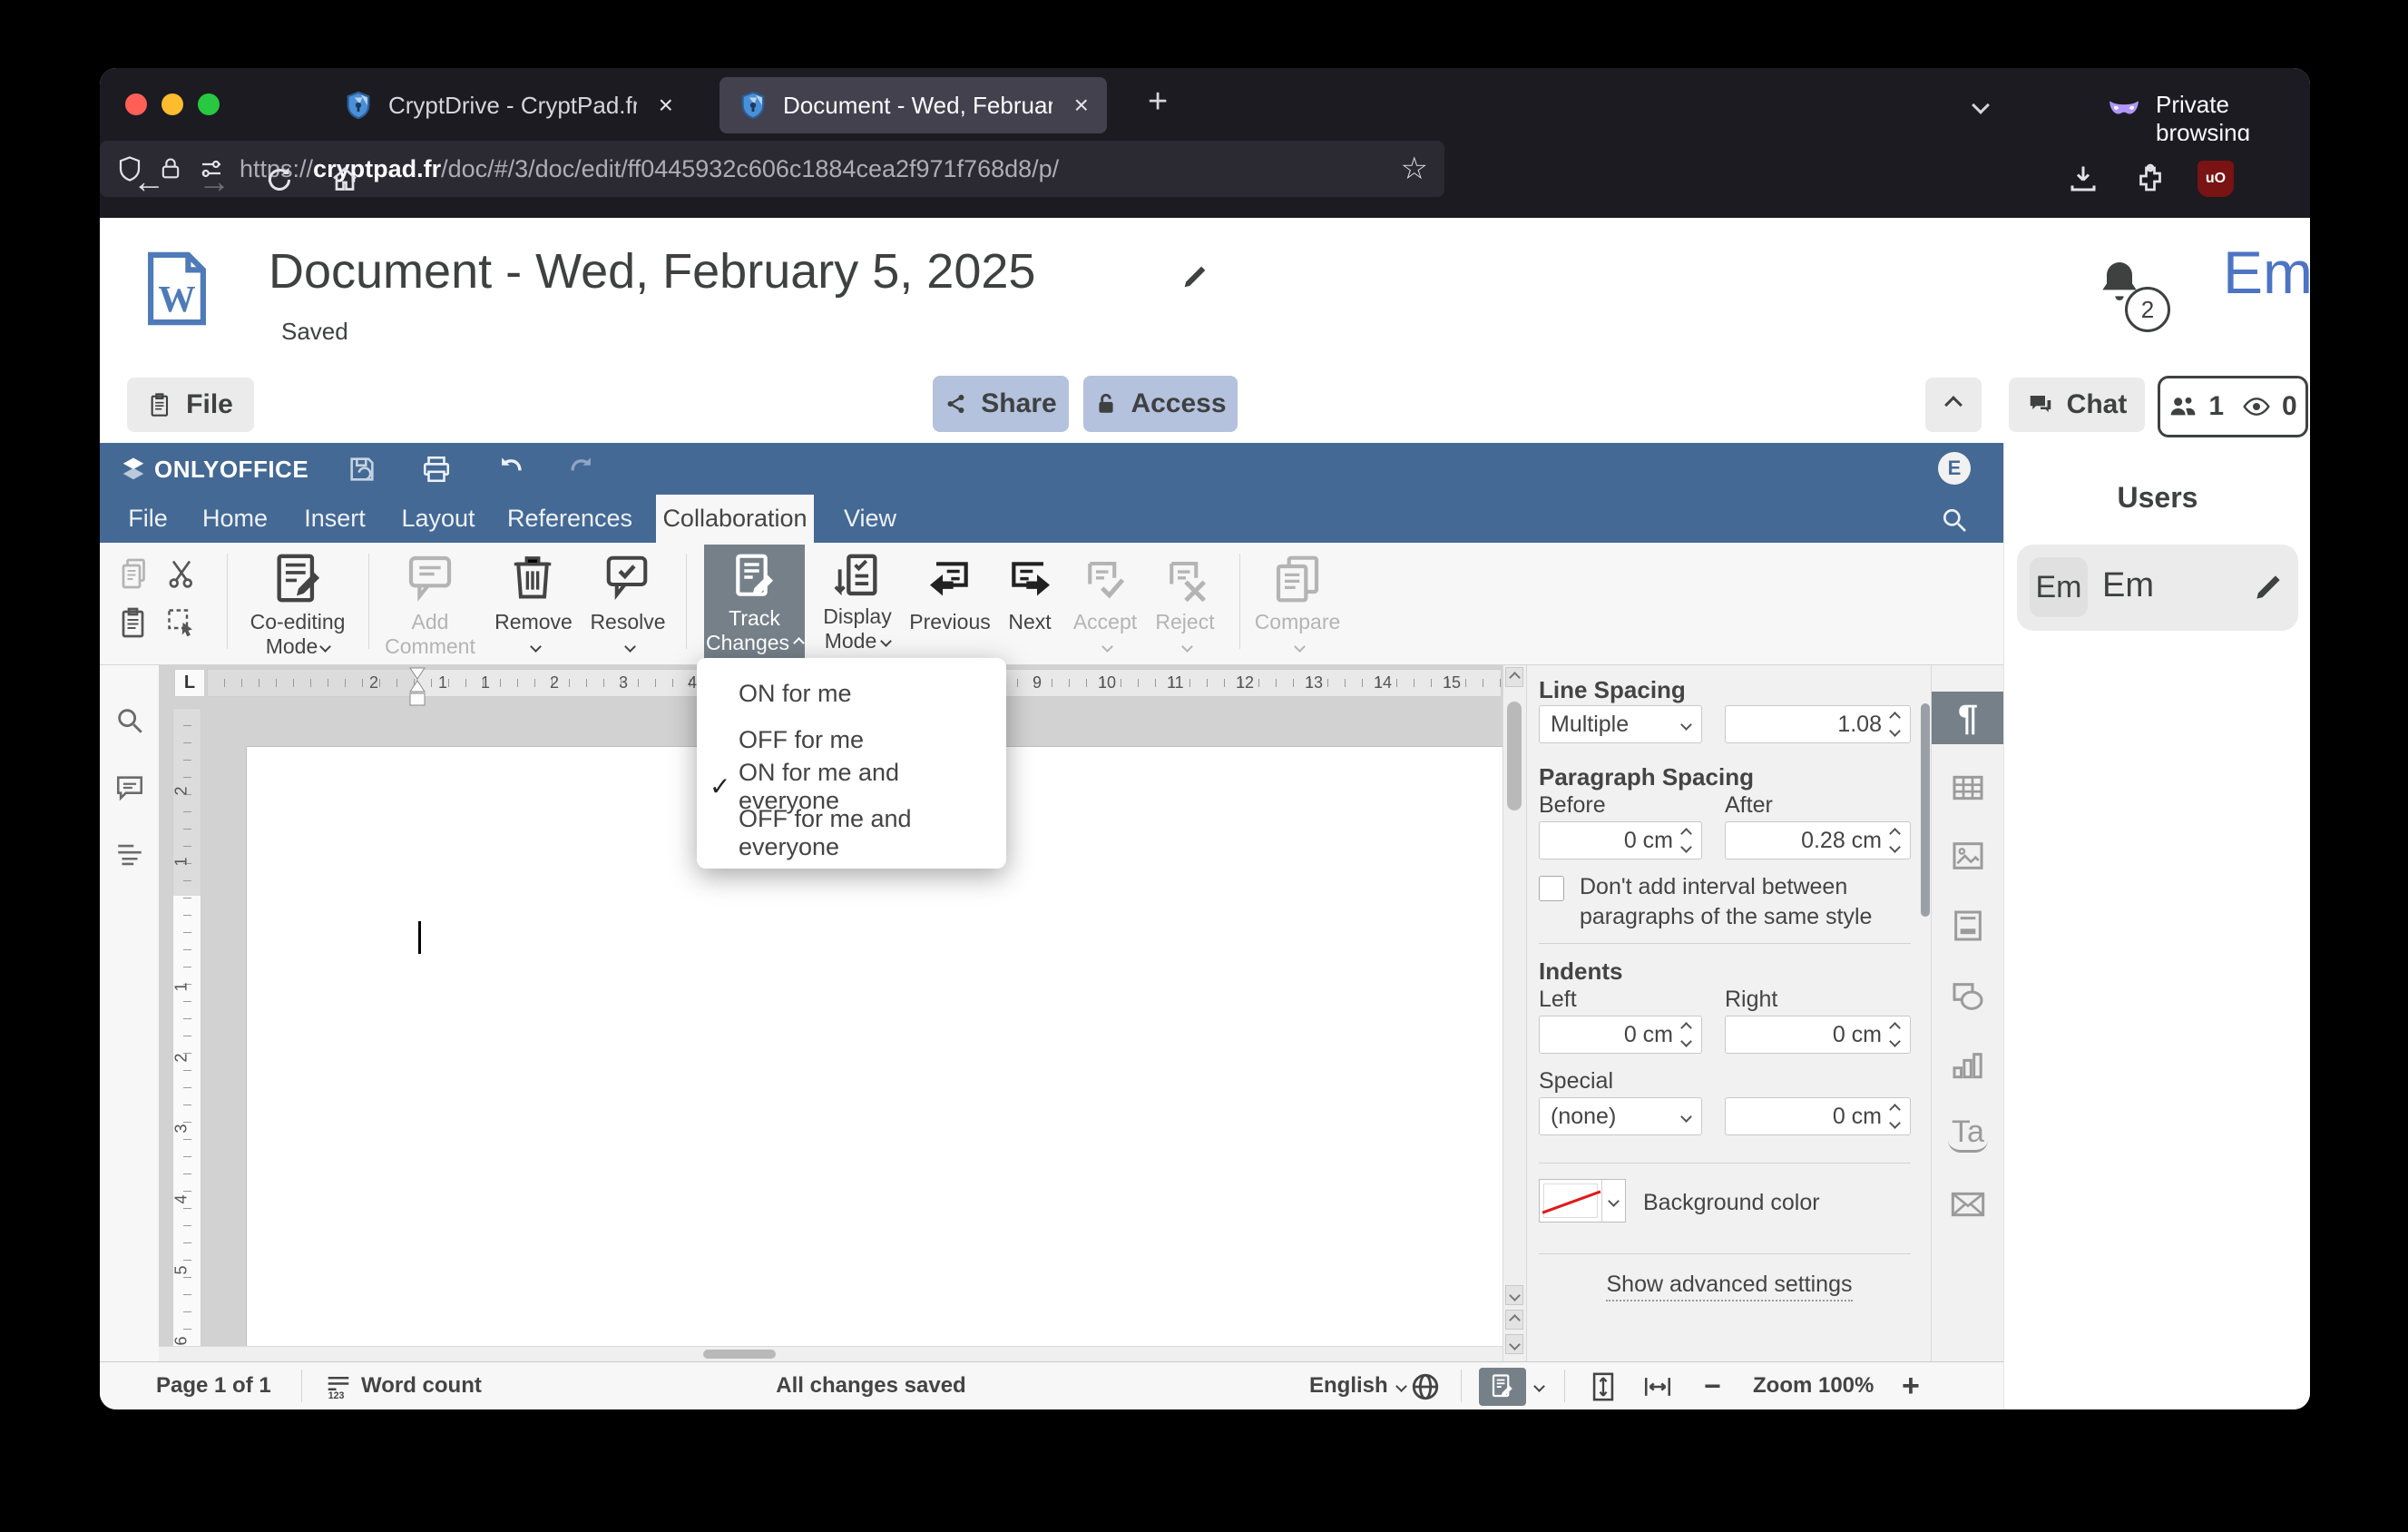  What do you see at coordinates (1297, 634) in the screenshot?
I see `compare-button: Compare` at bounding box center [1297, 634].